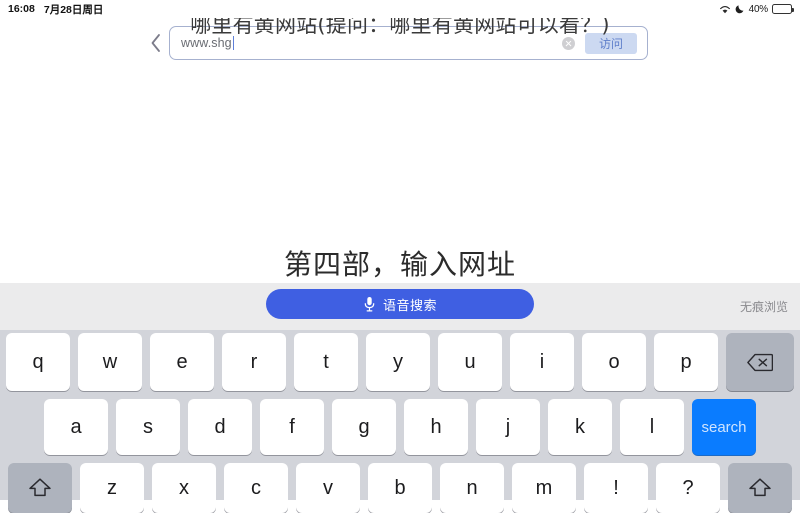  What do you see at coordinates (725, 9) in the screenshot?
I see `wifi-icon` at bounding box center [725, 9].